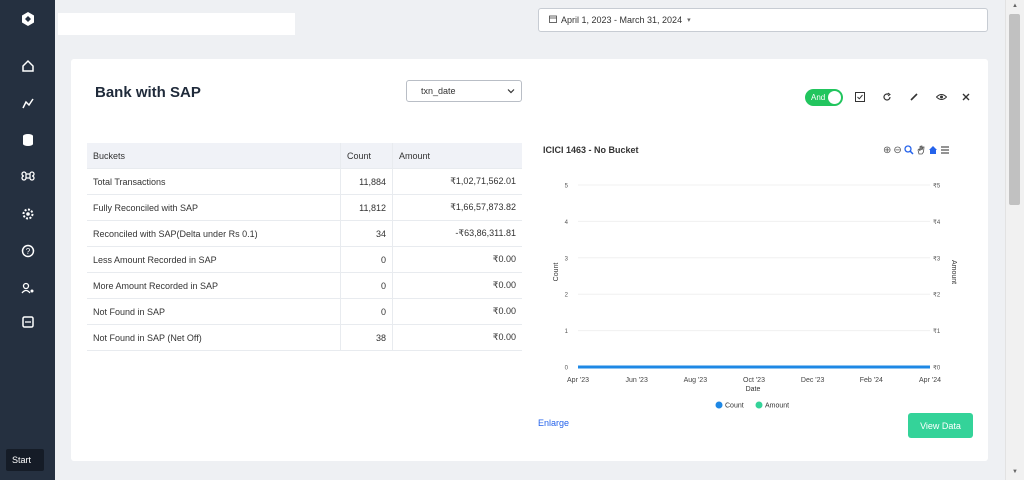  I want to click on report-icon, so click(27, 322).